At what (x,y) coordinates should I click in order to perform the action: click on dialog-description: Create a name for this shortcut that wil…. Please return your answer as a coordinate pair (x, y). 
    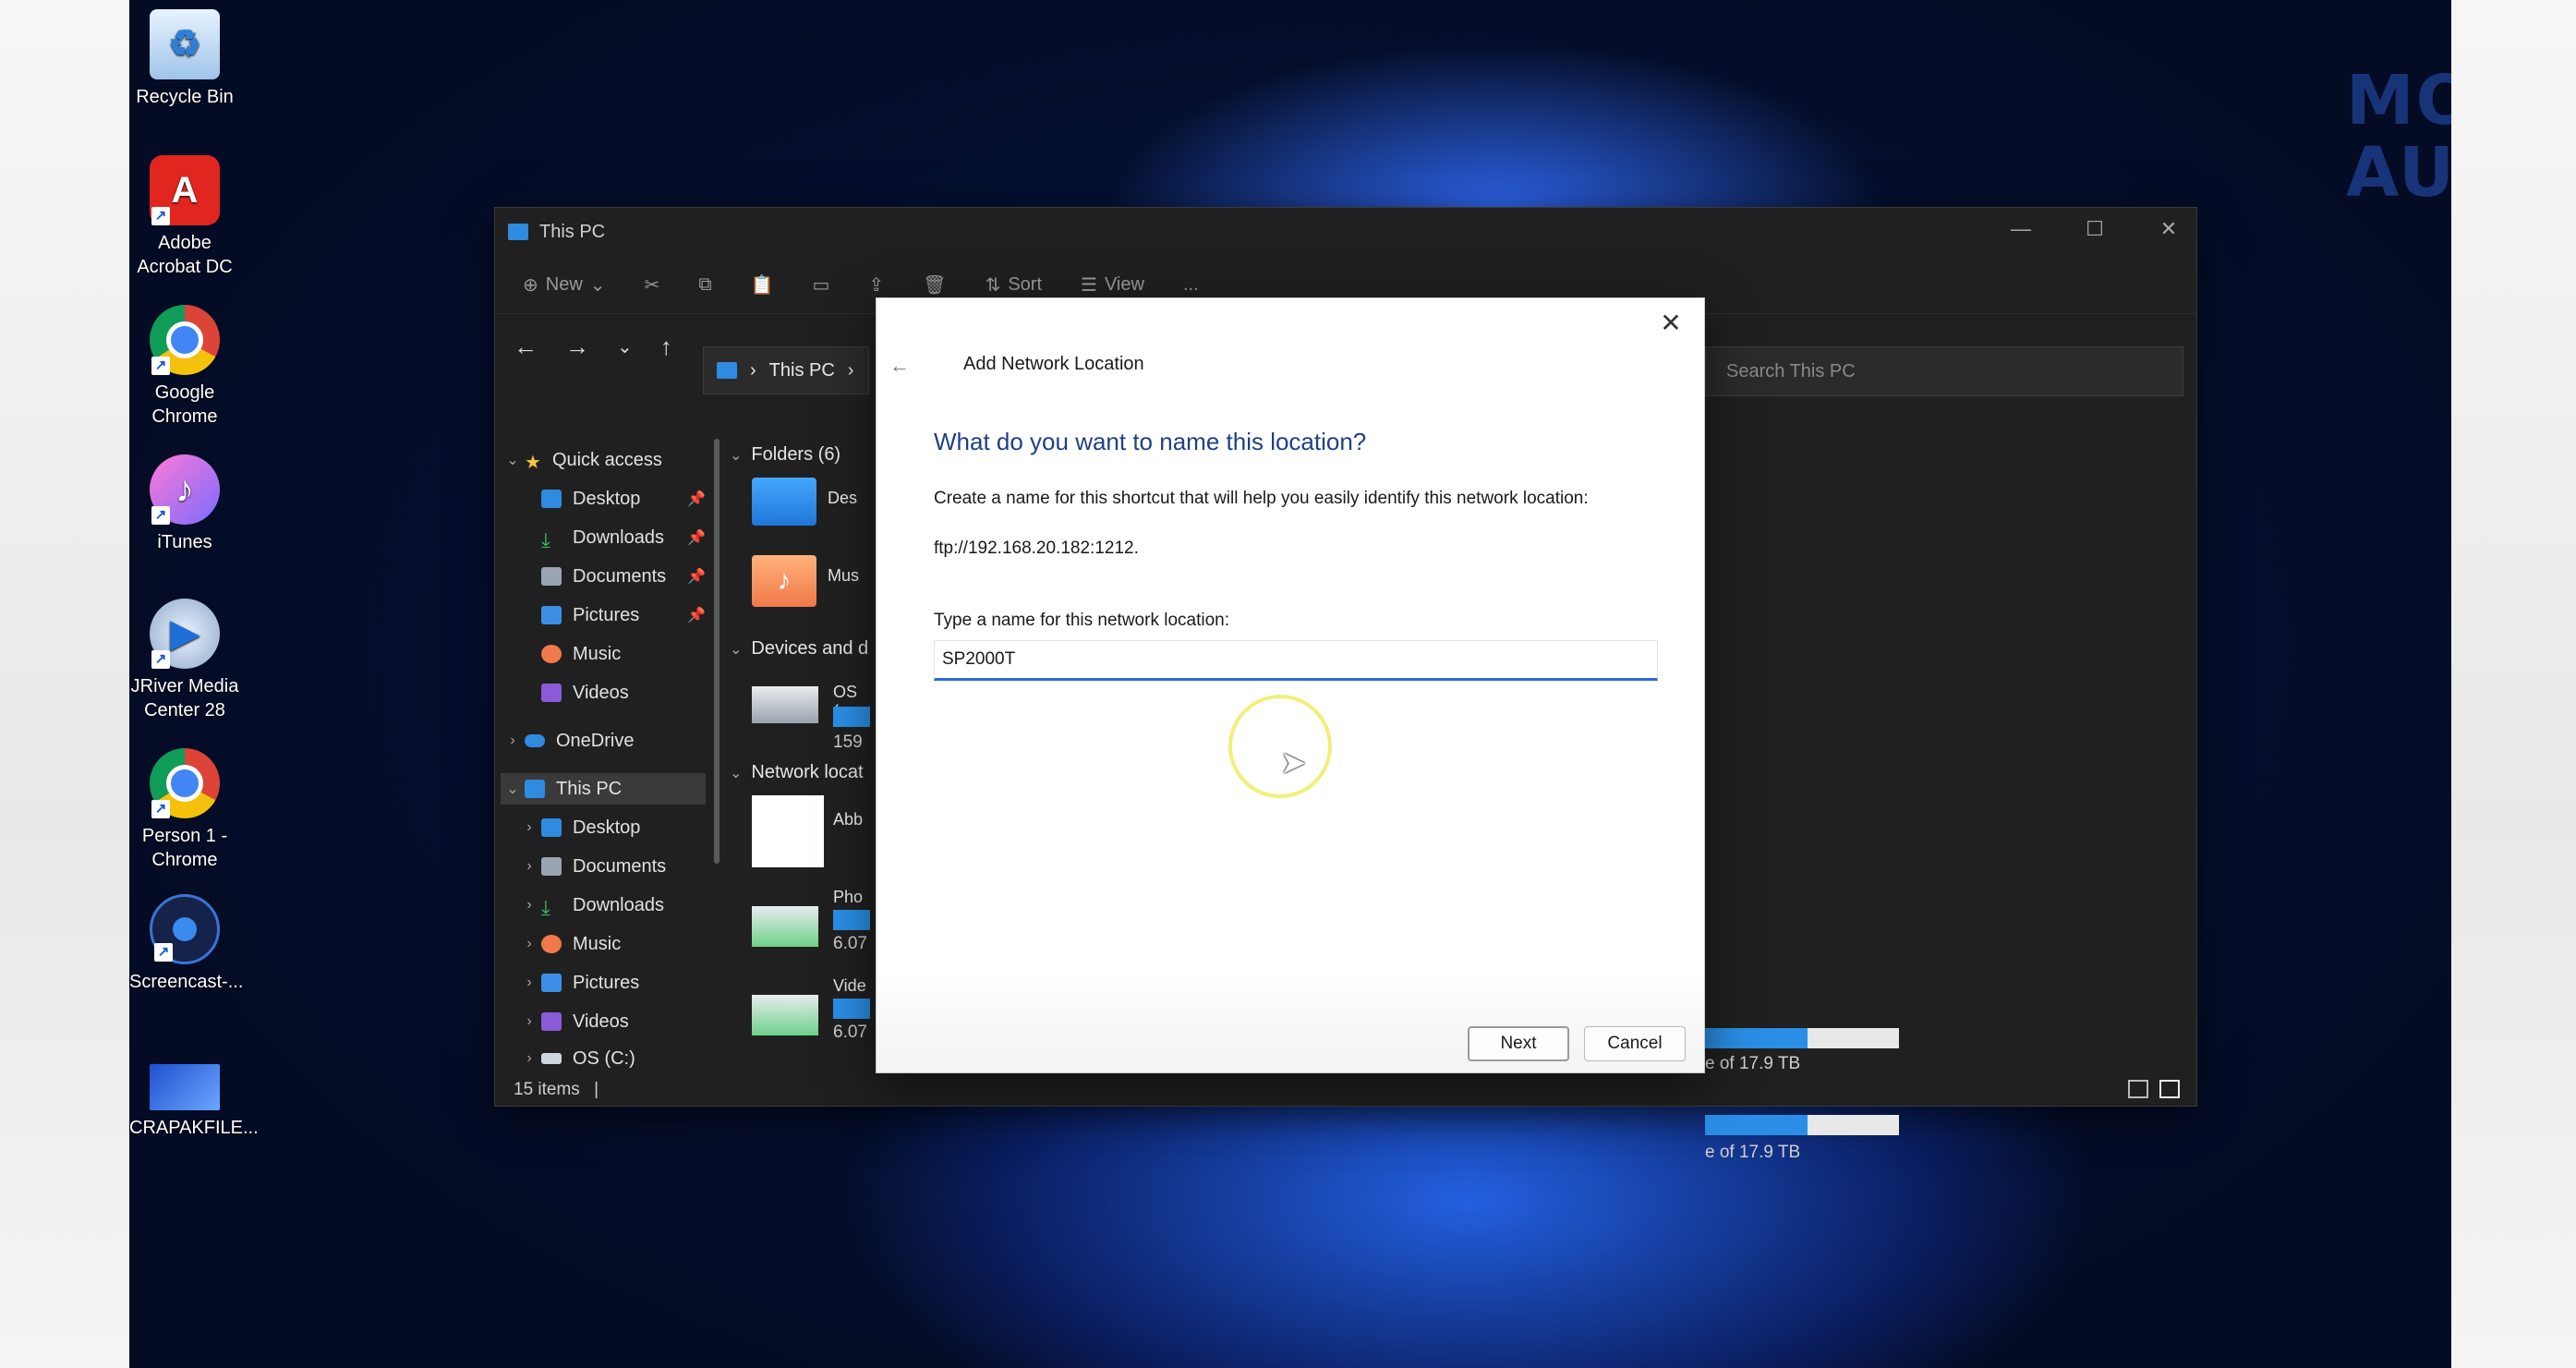
    Looking at the image, I should click on (1261, 498).